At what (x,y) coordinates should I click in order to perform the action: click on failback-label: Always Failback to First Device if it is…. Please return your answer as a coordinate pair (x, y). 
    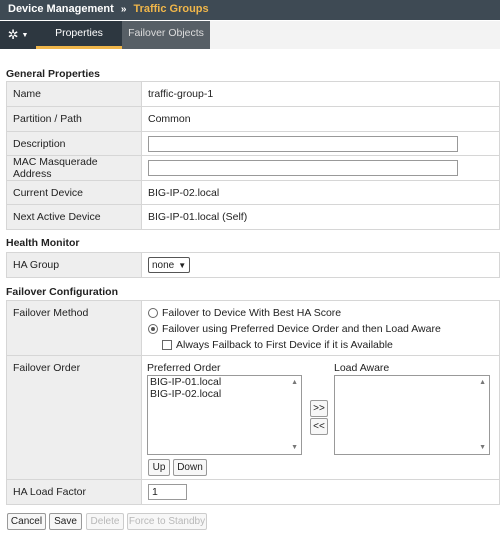
    Looking at the image, I should click on (284, 345).